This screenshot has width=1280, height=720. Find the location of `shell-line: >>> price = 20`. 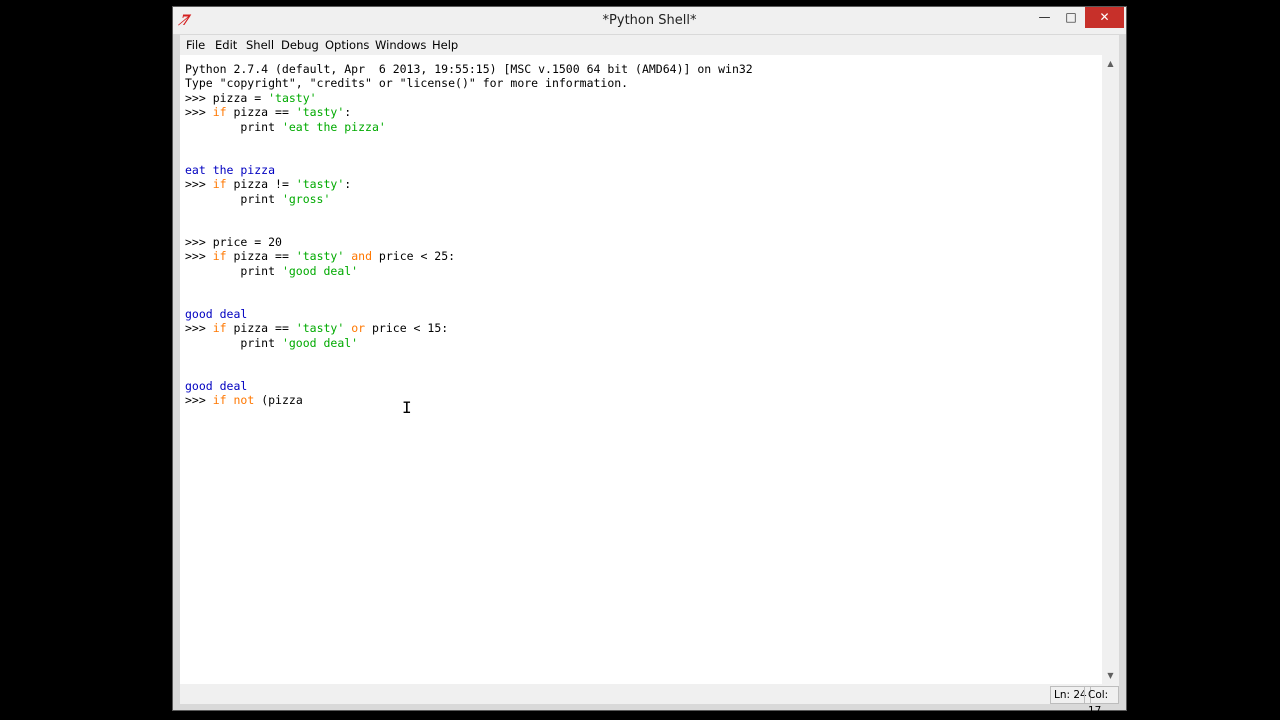

shell-line: >>> price = 20 is located at coordinates (233, 242).